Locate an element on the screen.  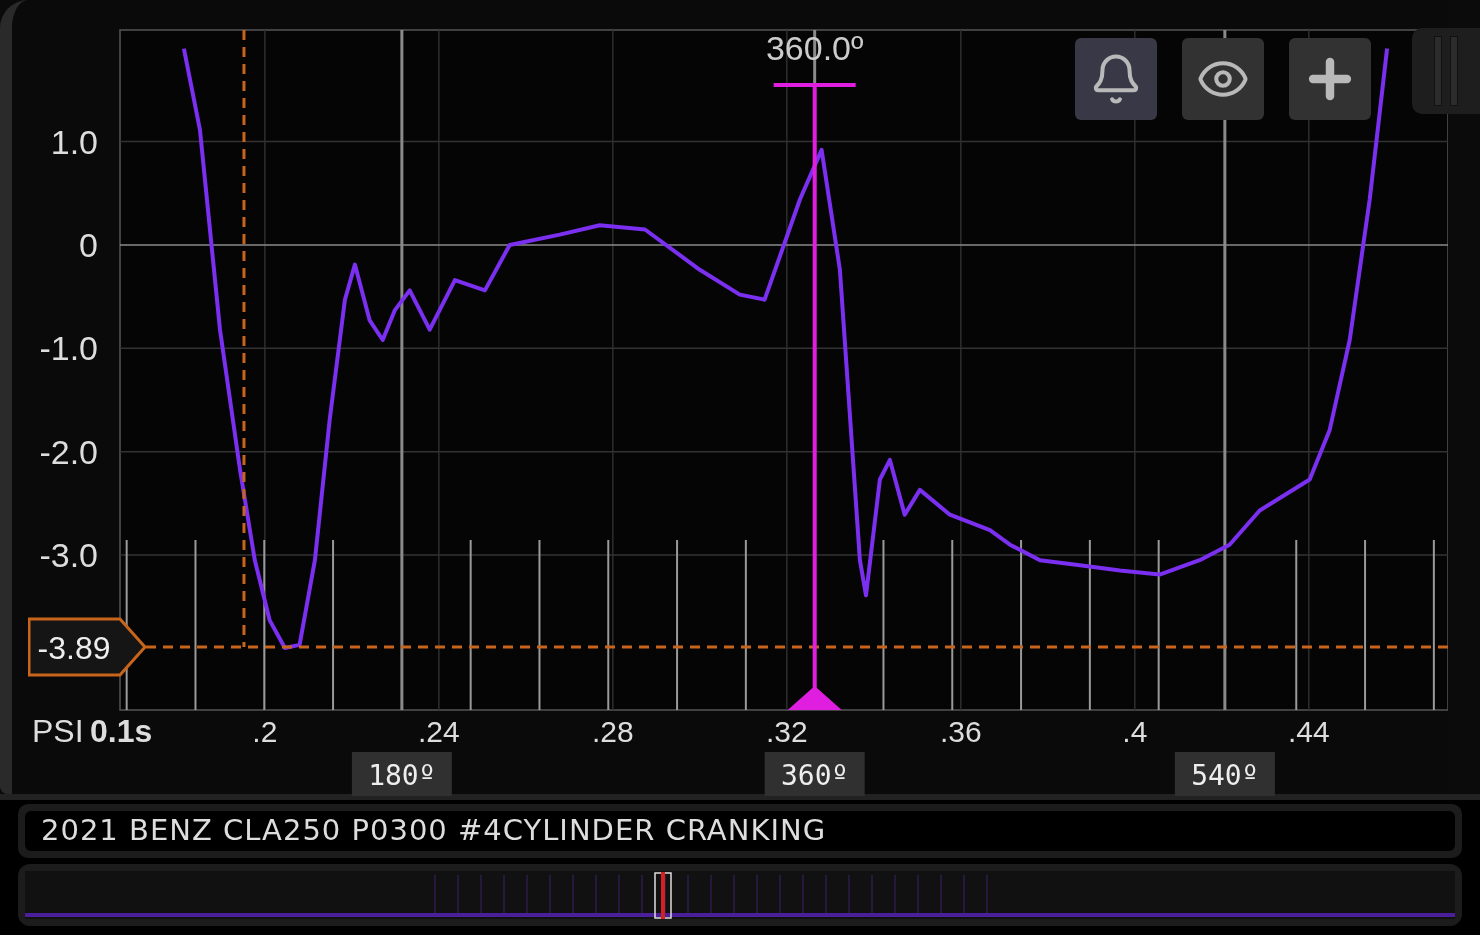
angle-tag: 360º is located at coordinates (814, 774).